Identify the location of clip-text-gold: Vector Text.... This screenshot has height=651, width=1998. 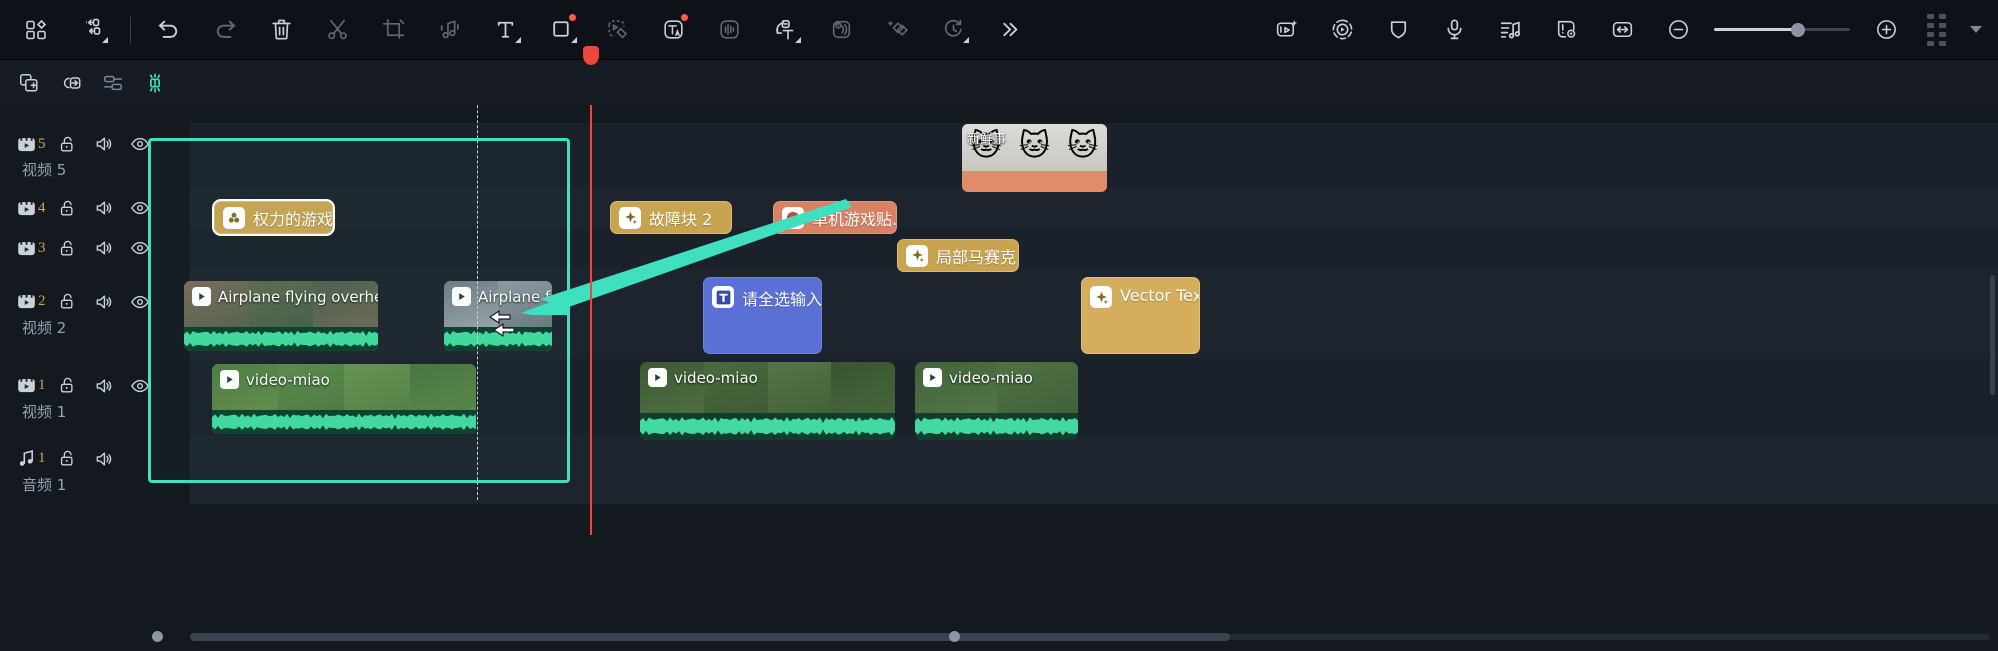
(1140, 315).